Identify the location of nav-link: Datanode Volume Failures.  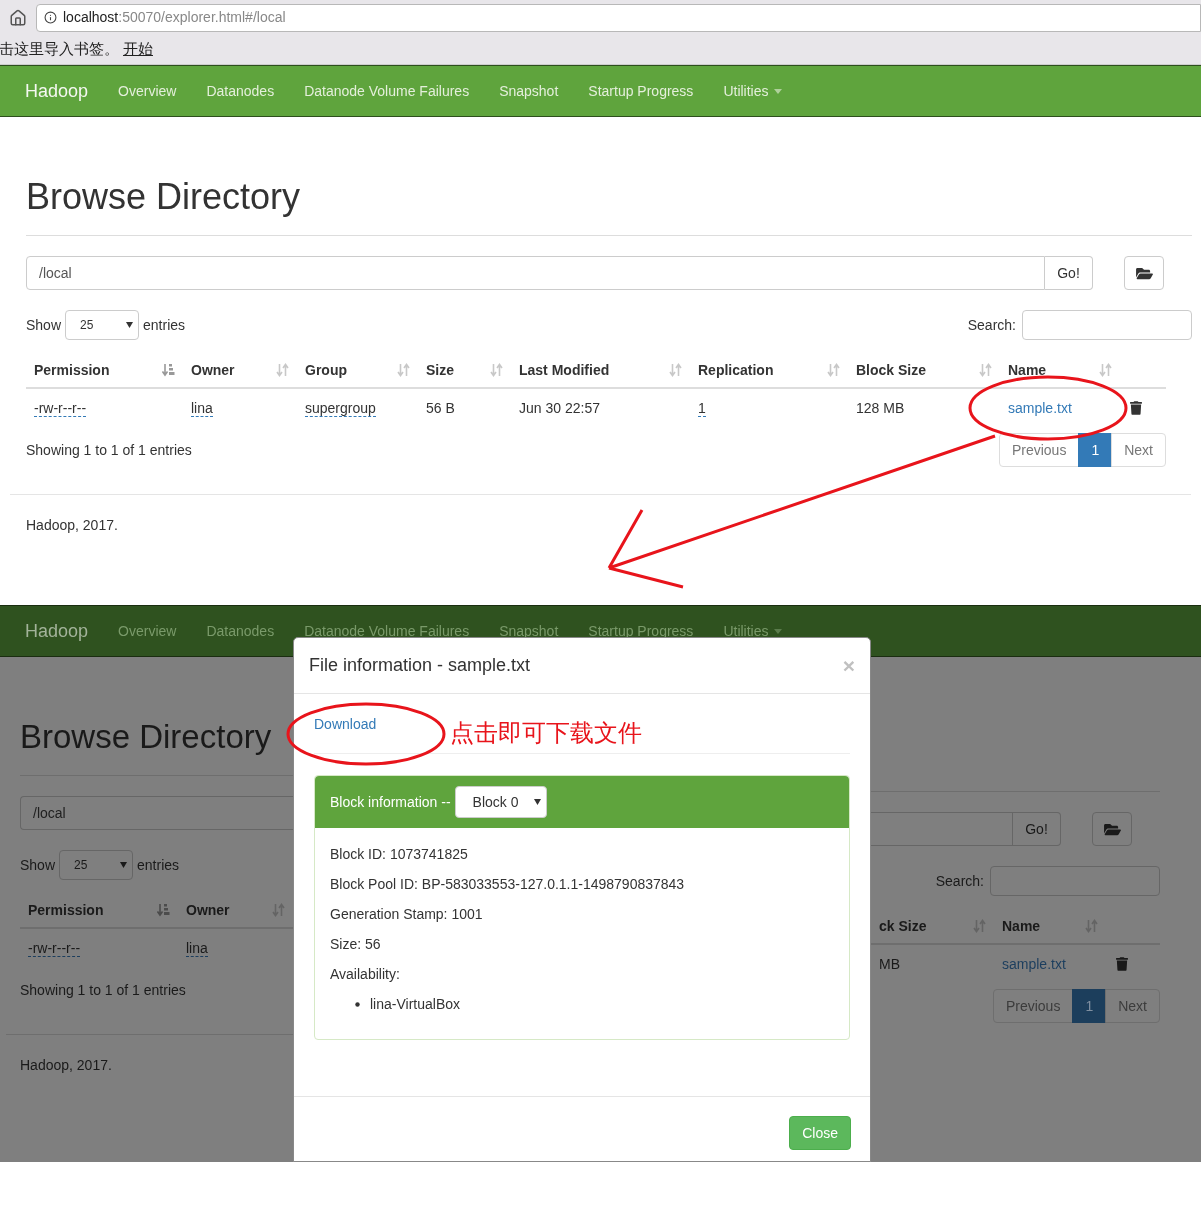
(387, 91).